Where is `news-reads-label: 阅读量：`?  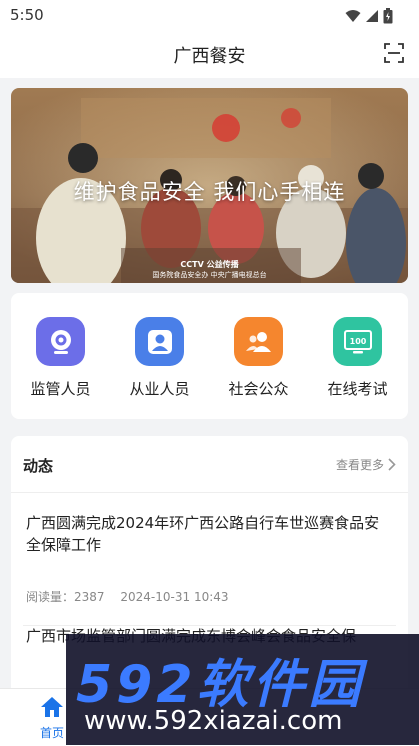
news-reads-label: 阅读量： is located at coordinates (50, 597).